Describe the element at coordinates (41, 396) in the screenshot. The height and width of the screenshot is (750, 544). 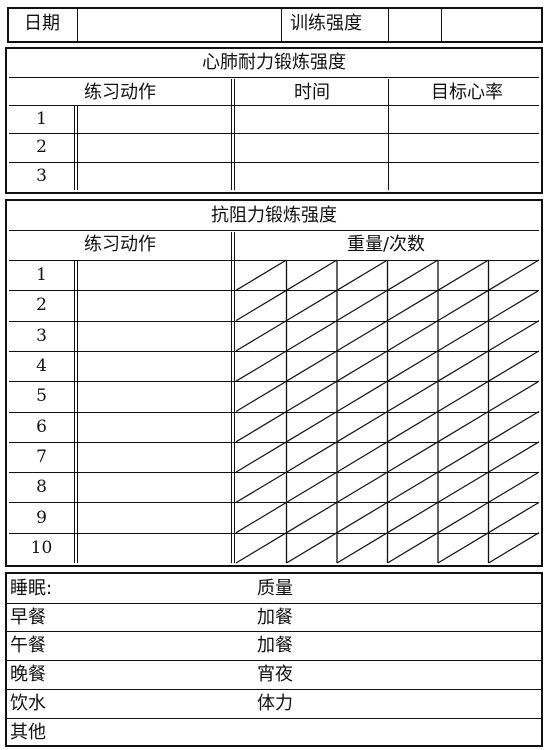
I see `resistance-row-number: 5` at that location.